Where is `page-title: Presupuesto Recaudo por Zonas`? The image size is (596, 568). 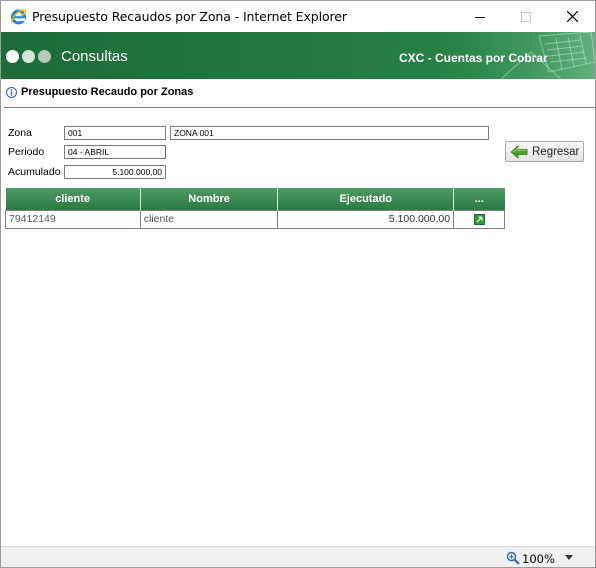 page-title: Presupuesto Recaudo por Zonas is located at coordinates (107, 92).